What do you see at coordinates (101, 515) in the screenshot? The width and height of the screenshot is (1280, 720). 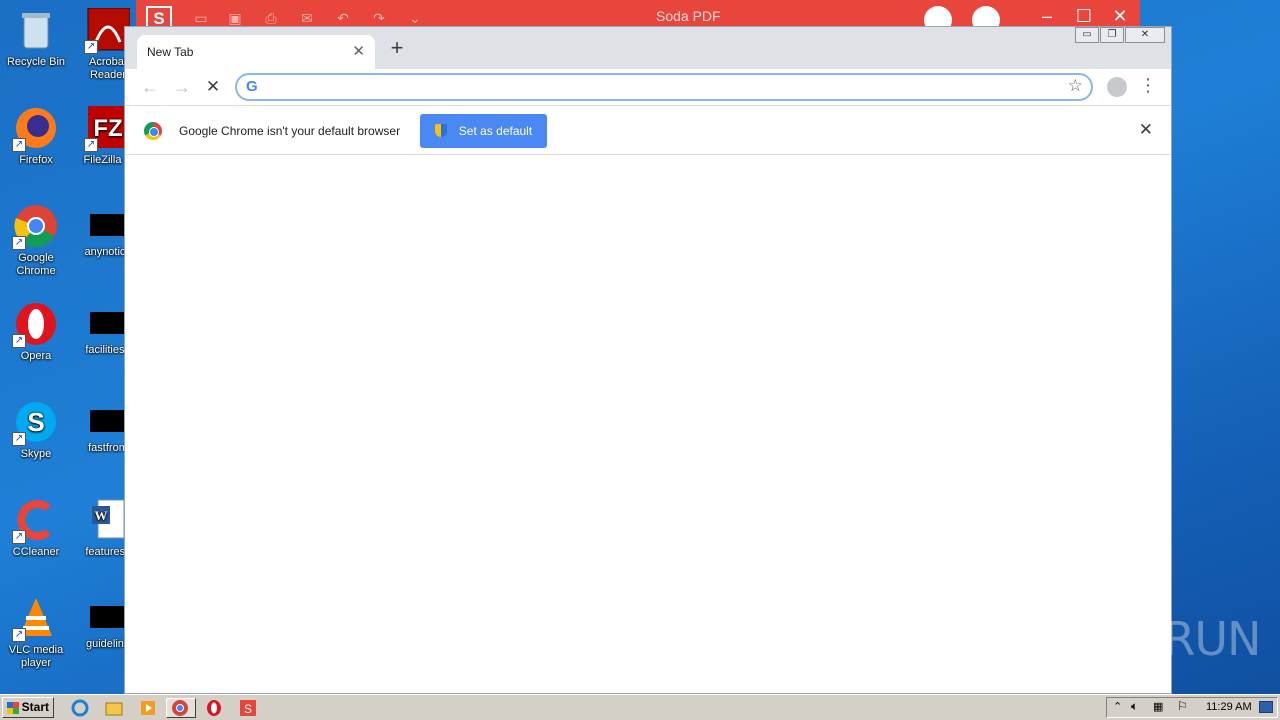 I see `svg-text: W` at bounding box center [101, 515].